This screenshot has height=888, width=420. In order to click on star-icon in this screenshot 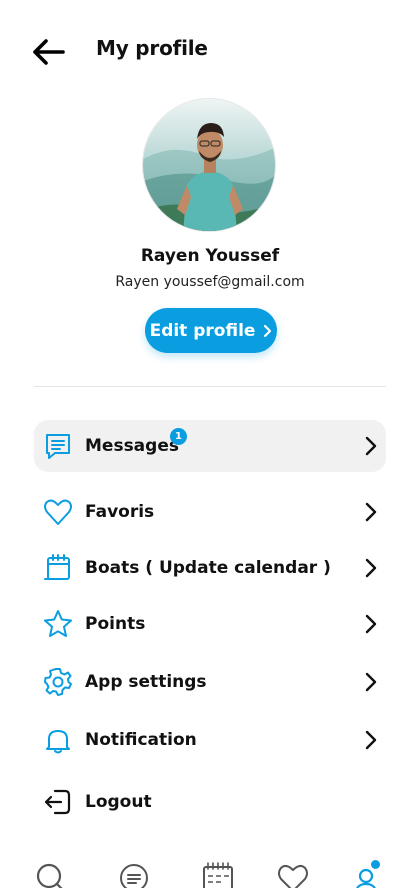, I will do `click(58, 623)`.